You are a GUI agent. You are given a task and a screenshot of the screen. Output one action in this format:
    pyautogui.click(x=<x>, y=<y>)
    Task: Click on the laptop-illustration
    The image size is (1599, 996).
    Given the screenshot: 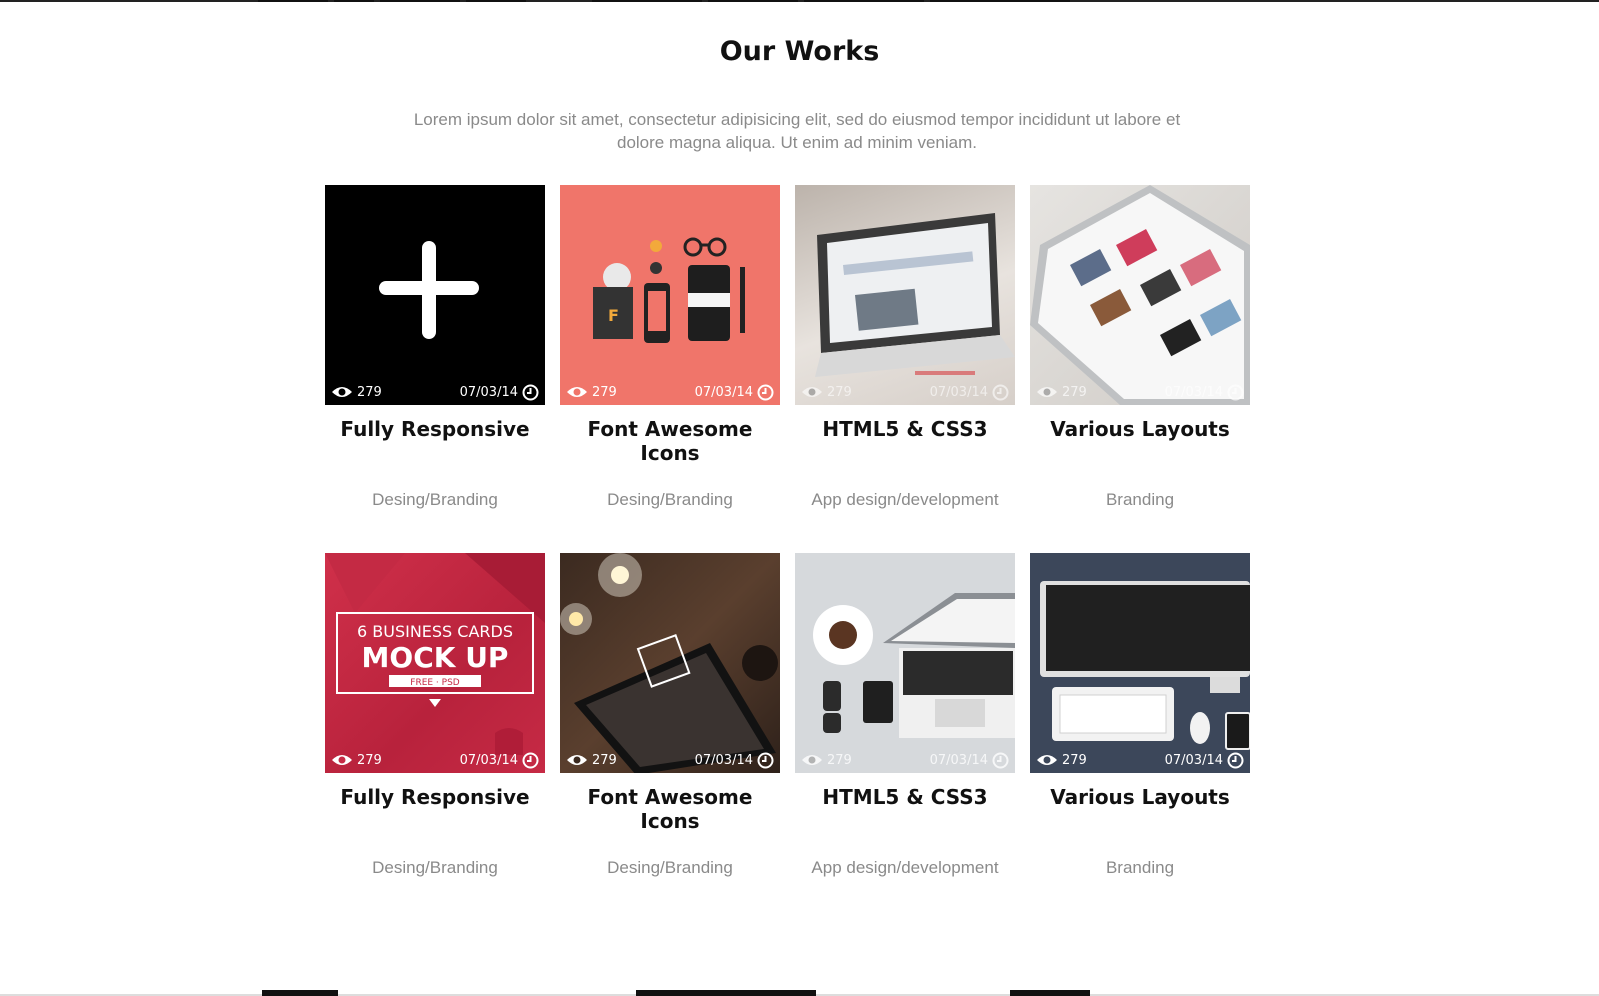 What is the action you would take?
    pyautogui.click(x=915, y=295)
    